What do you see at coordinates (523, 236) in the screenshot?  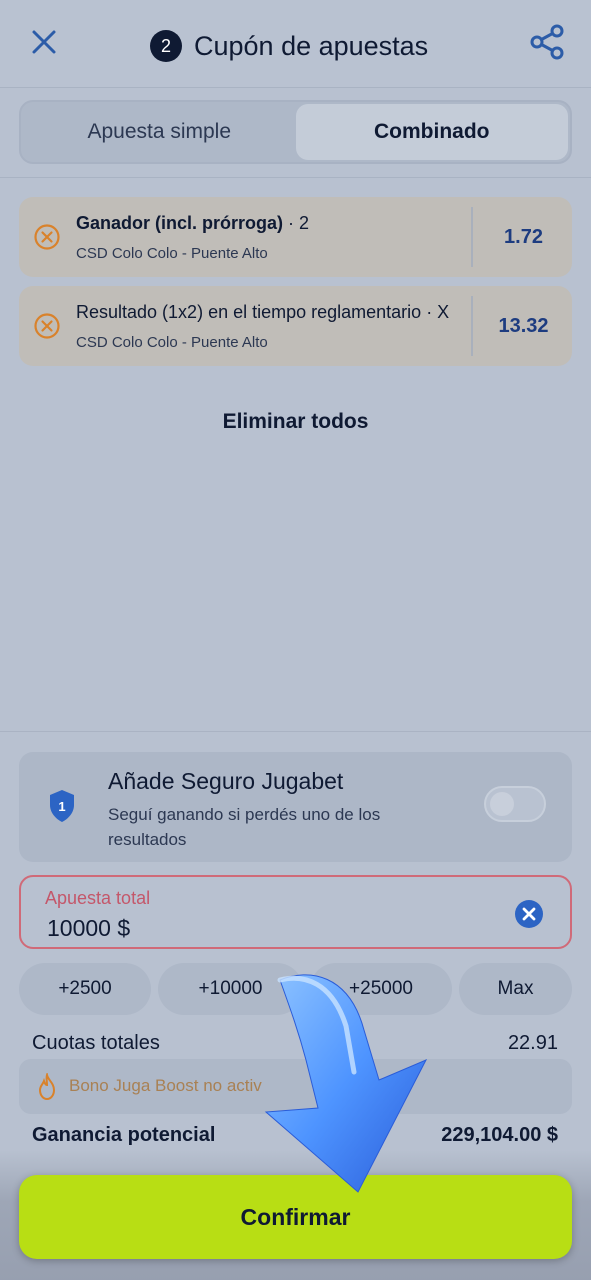 I see `bet-odds: 1.72` at bounding box center [523, 236].